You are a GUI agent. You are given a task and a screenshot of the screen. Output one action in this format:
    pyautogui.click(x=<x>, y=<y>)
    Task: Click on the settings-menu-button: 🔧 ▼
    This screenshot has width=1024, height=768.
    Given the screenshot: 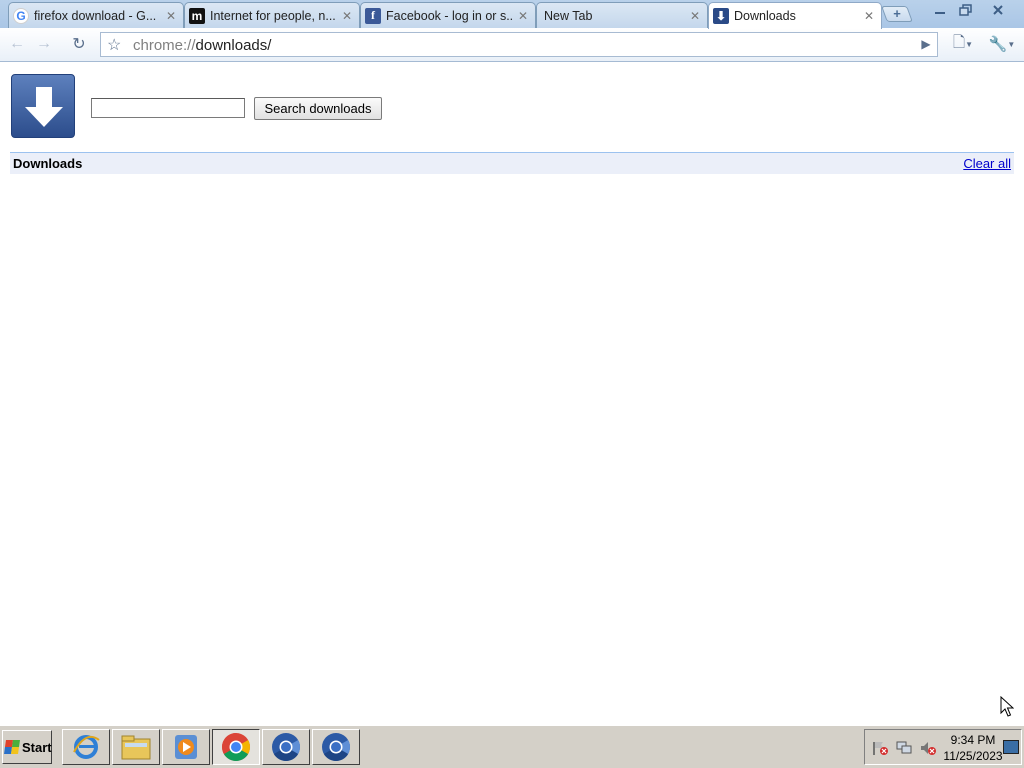 What is the action you would take?
    pyautogui.click(x=1002, y=44)
    